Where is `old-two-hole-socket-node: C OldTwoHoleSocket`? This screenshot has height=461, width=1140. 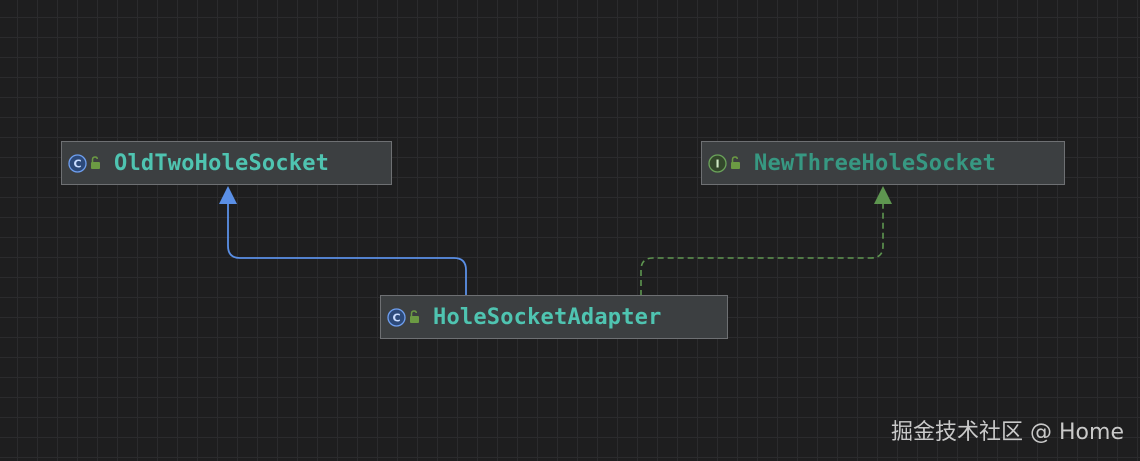 old-two-hole-socket-node: C OldTwoHoleSocket is located at coordinates (226, 163).